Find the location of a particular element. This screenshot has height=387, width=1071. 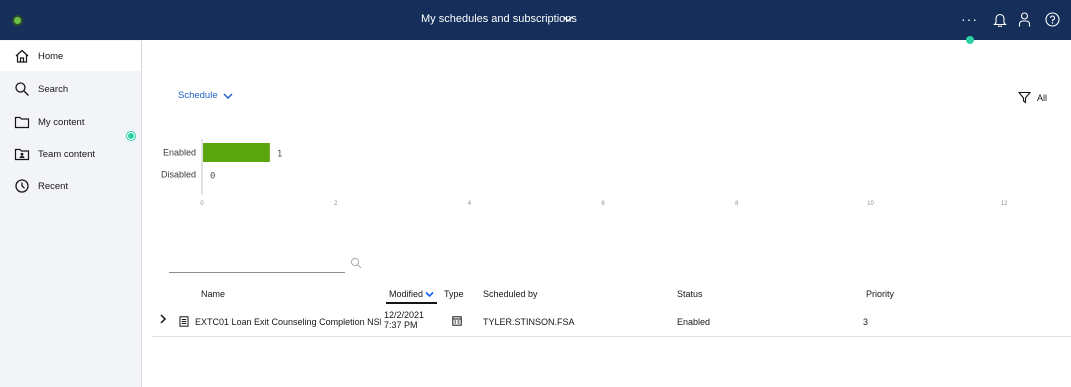

status-dot is located at coordinates (131, 136).